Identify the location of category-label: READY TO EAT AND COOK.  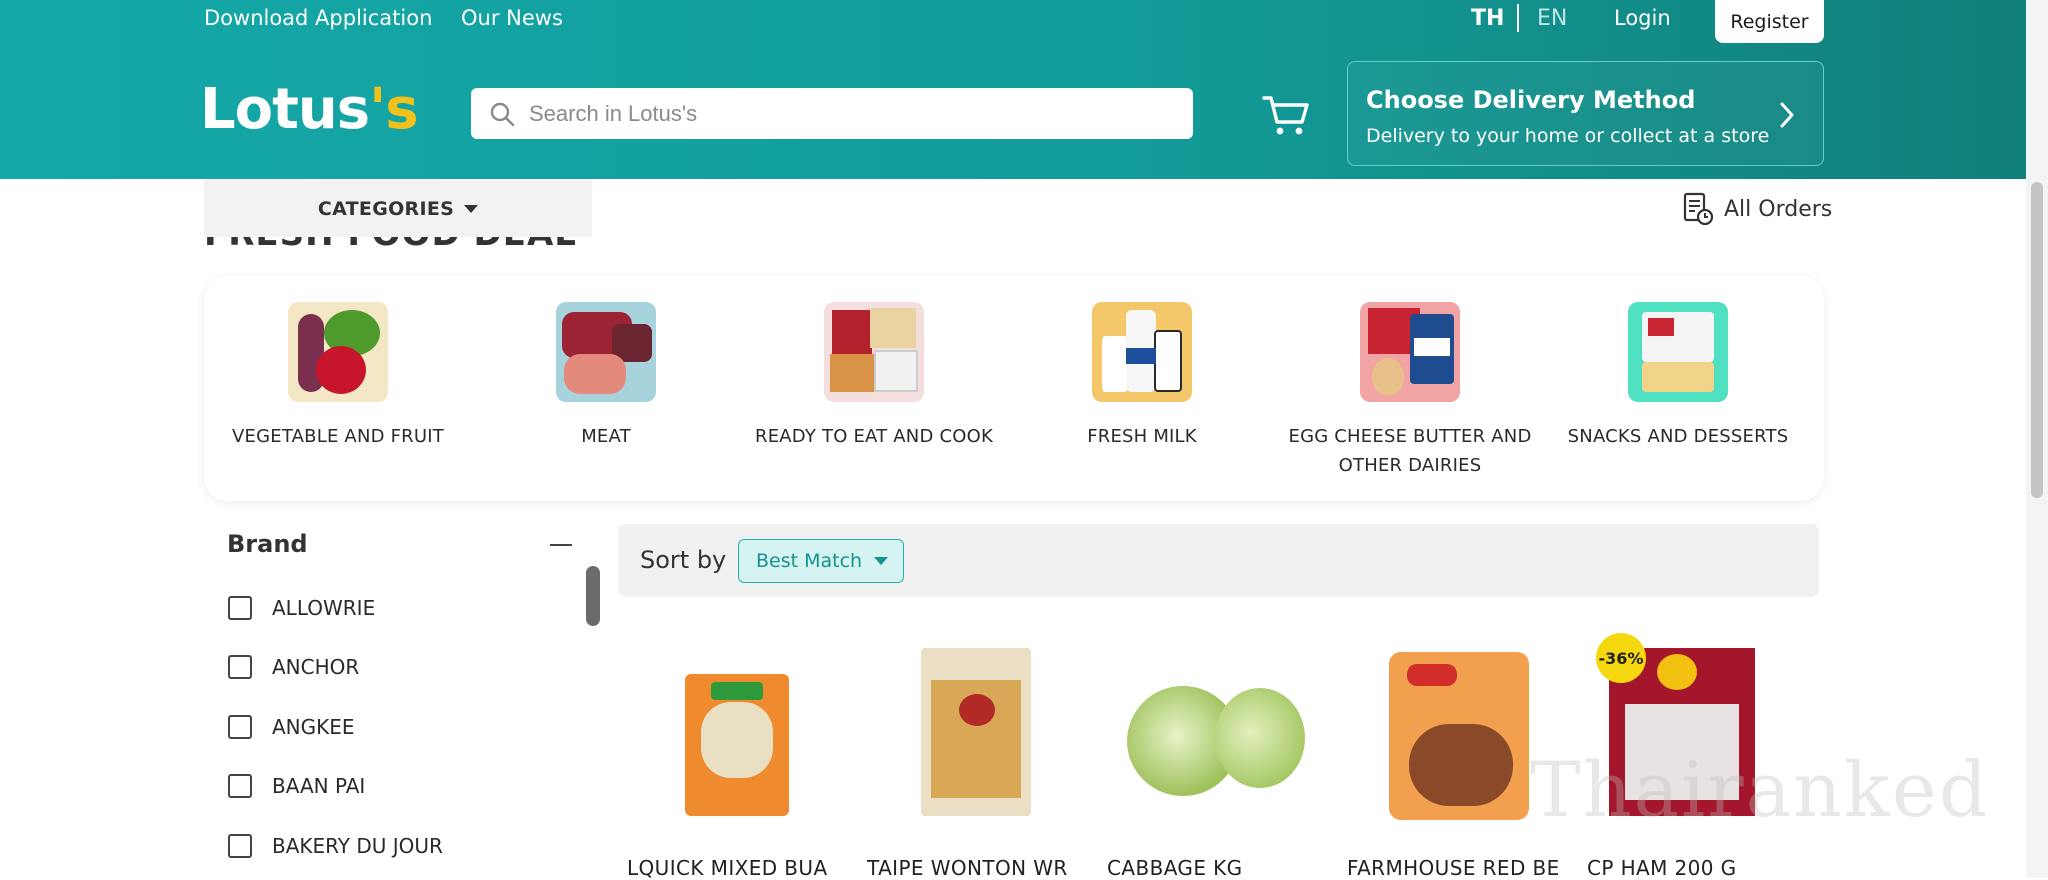
(874, 436).